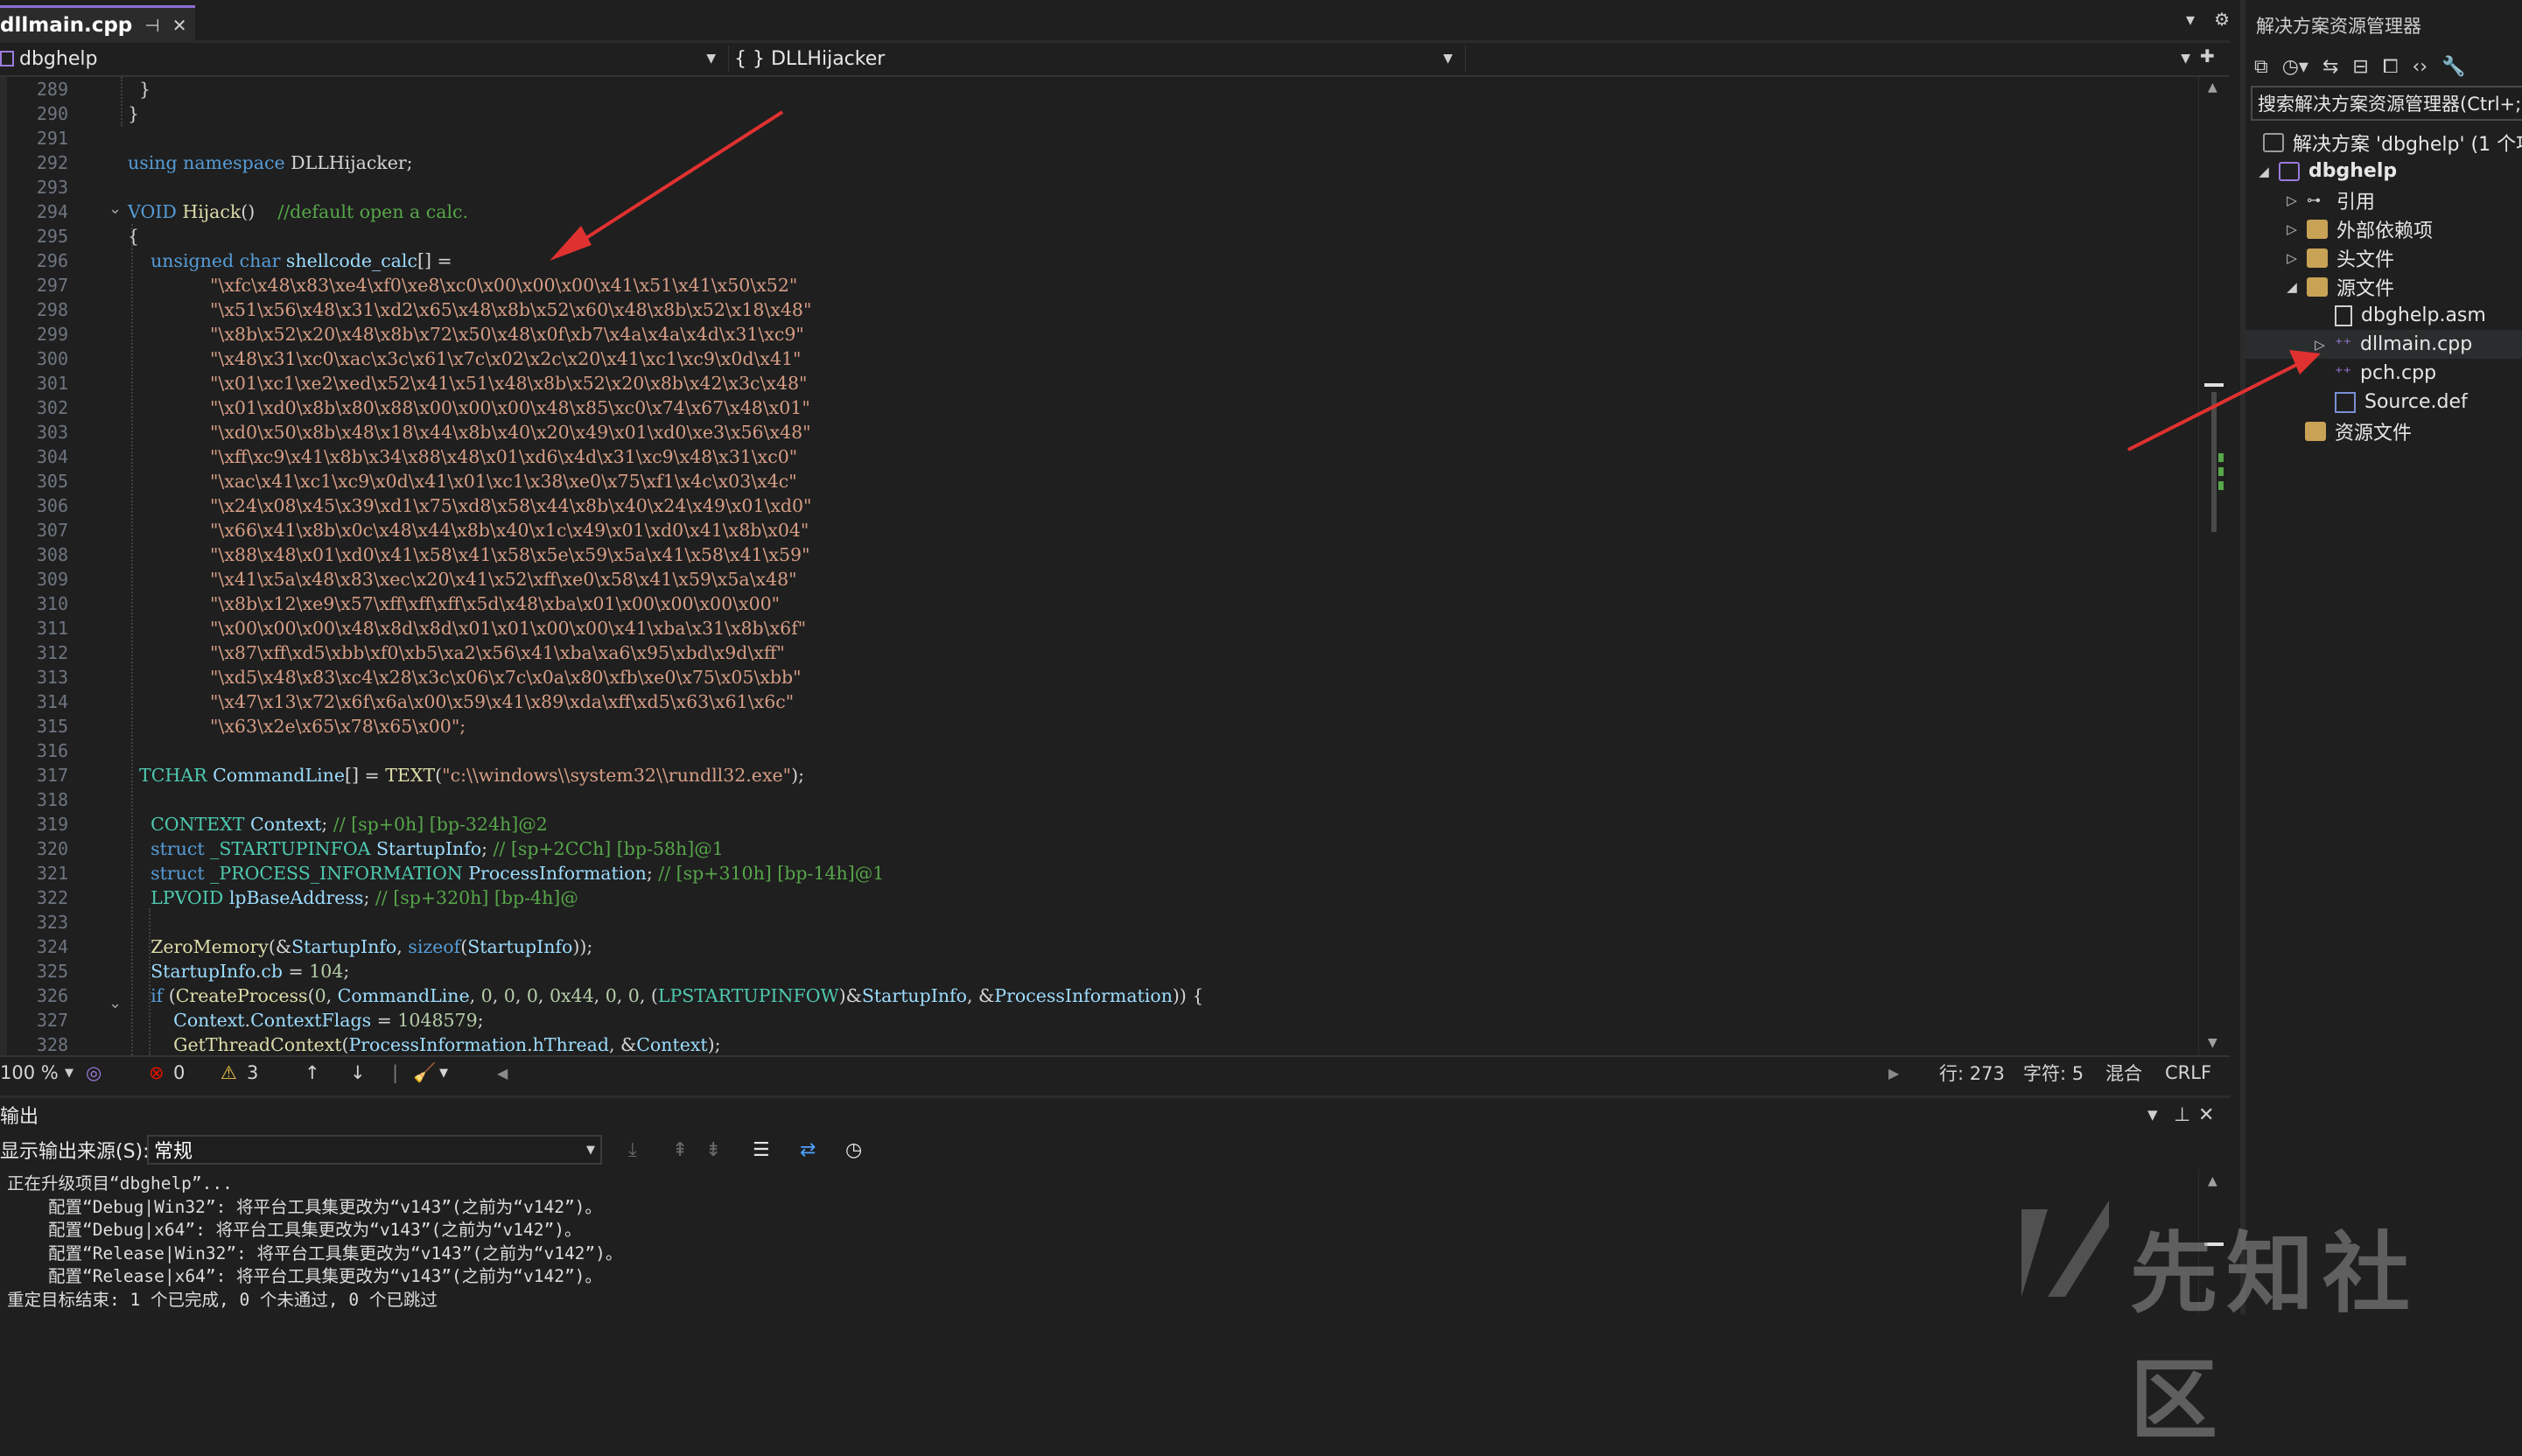 This screenshot has width=2522, height=1456. What do you see at coordinates (2207, 56) in the screenshot?
I see `split-editor-icon: ✚` at bounding box center [2207, 56].